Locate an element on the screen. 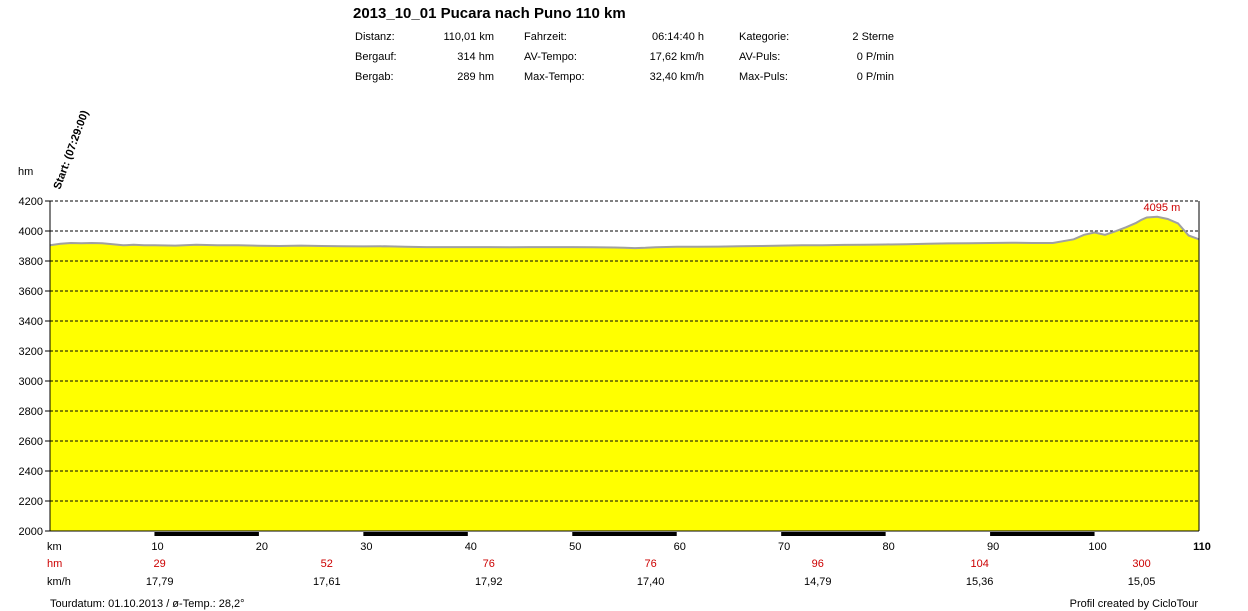 The height and width of the screenshot is (611, 1248). x-tick-label: 40 is located at coordinates (471, 547).